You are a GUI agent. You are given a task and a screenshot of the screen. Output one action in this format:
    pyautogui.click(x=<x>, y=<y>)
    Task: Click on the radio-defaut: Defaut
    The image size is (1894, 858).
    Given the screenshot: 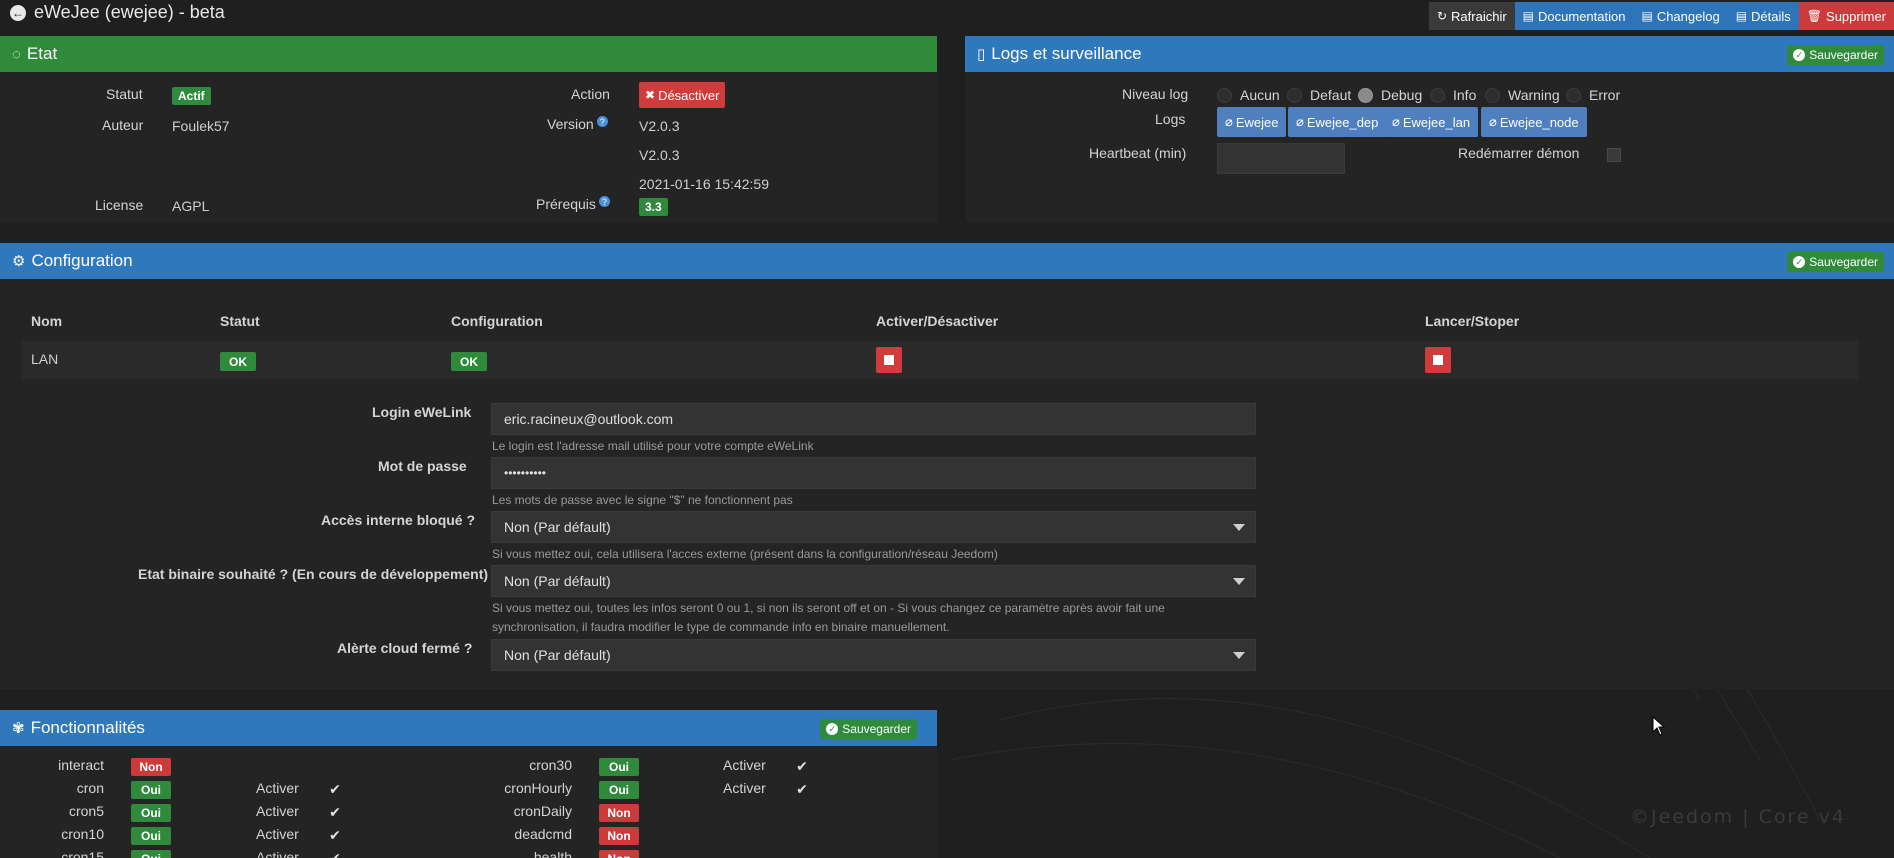 What is the action you would take?
    pyautogui.click(x=1319, y=95)
    